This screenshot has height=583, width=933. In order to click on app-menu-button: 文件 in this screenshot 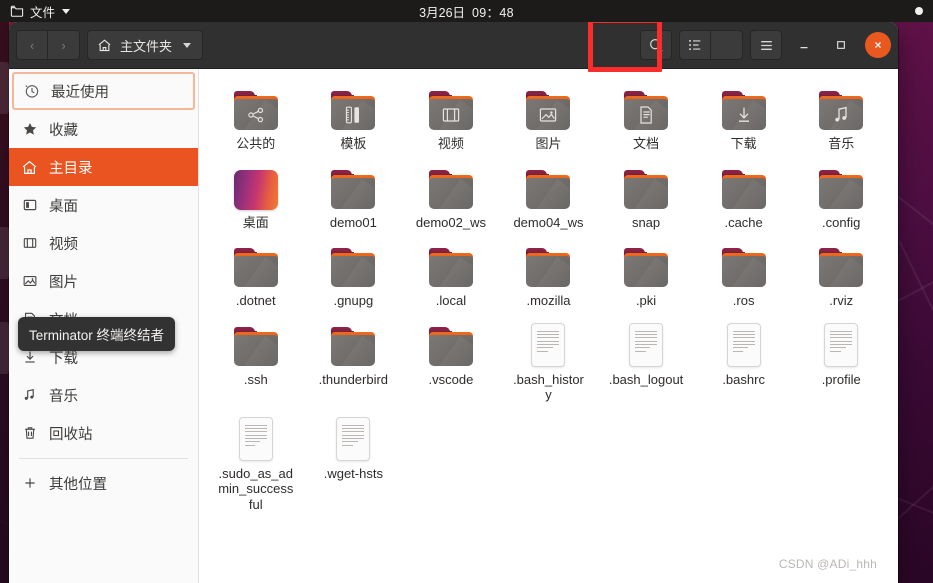, I will do `click(35, 11)`.